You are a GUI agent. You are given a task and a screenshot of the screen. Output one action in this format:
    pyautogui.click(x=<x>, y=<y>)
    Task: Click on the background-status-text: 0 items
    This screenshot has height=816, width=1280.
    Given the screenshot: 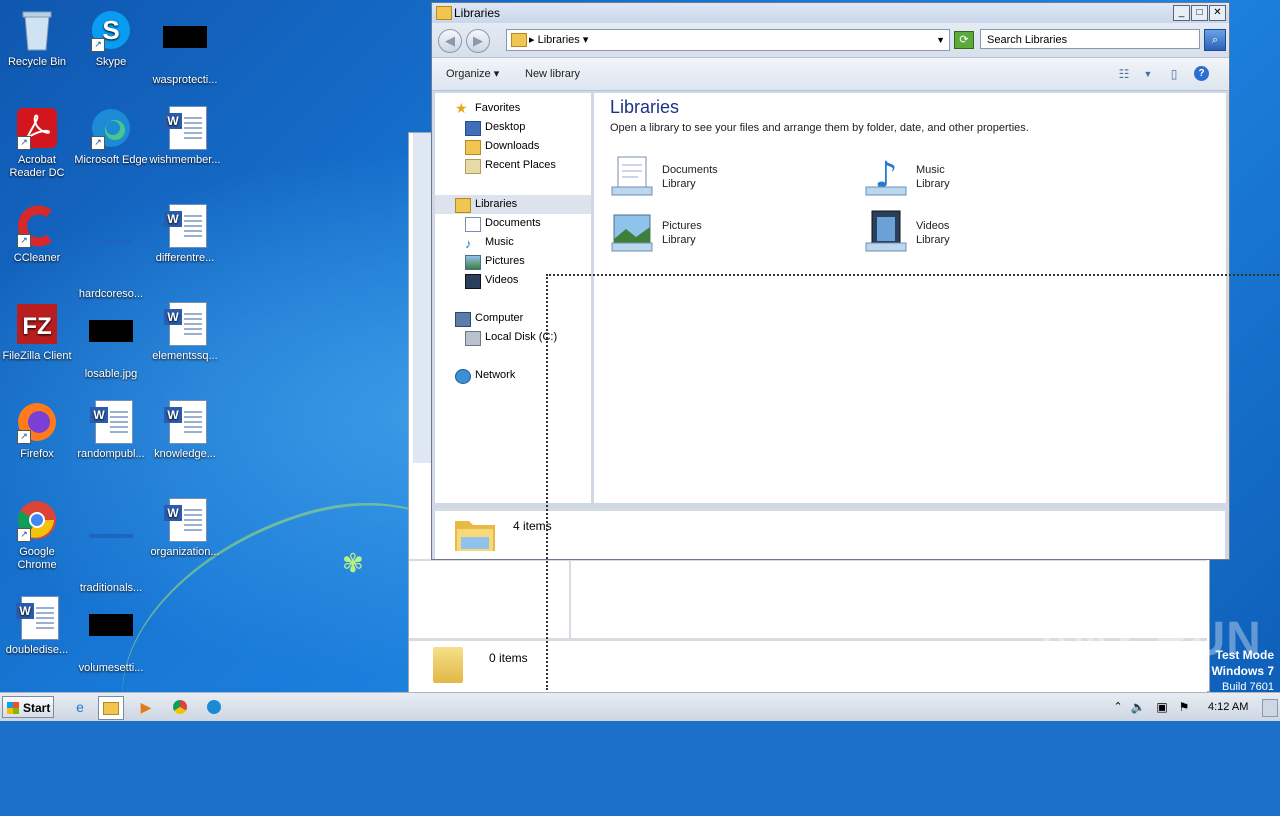 What is the action you would take?
    pyautogui.click(x=508, y=658)
    